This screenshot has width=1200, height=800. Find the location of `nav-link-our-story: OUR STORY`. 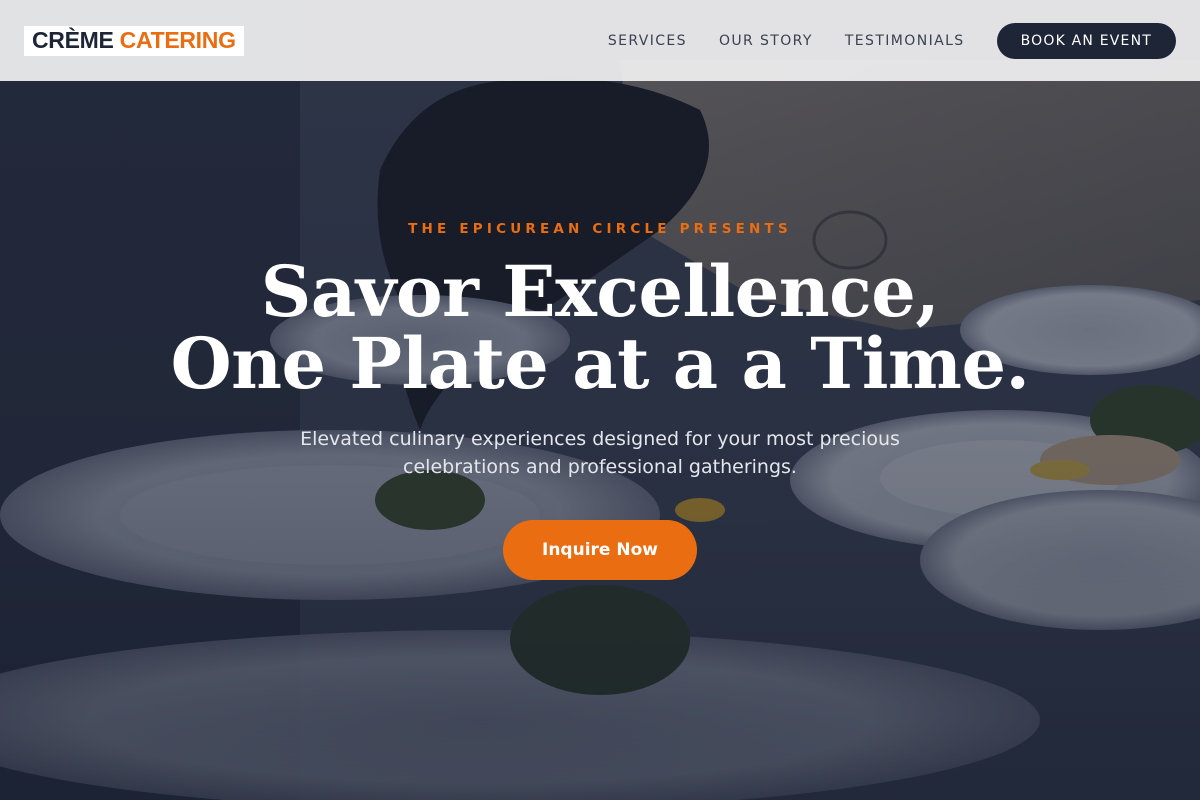

nav-link-our-story: OUR STORY is located at coordinates (766, 41).